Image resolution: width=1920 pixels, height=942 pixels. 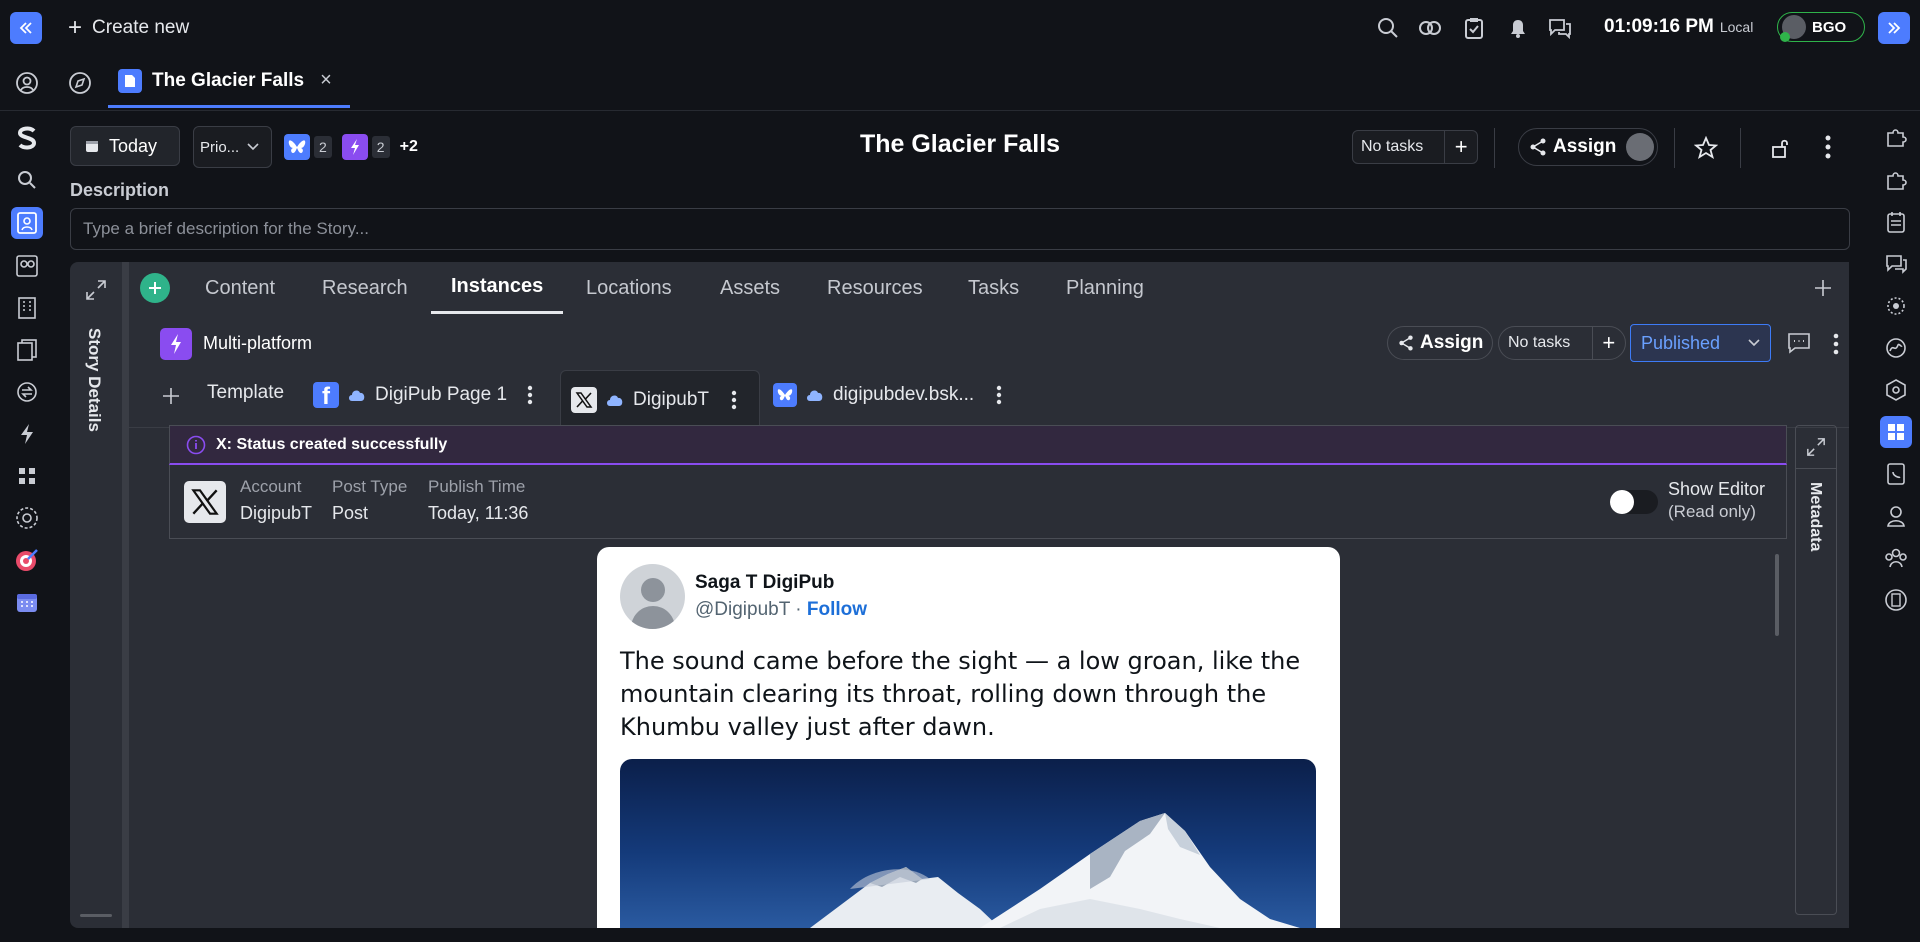 What do you see at coordinates (1823, 288) in the screenshot?
I see `add-tab-icon` at bounding box center [1823, 288].